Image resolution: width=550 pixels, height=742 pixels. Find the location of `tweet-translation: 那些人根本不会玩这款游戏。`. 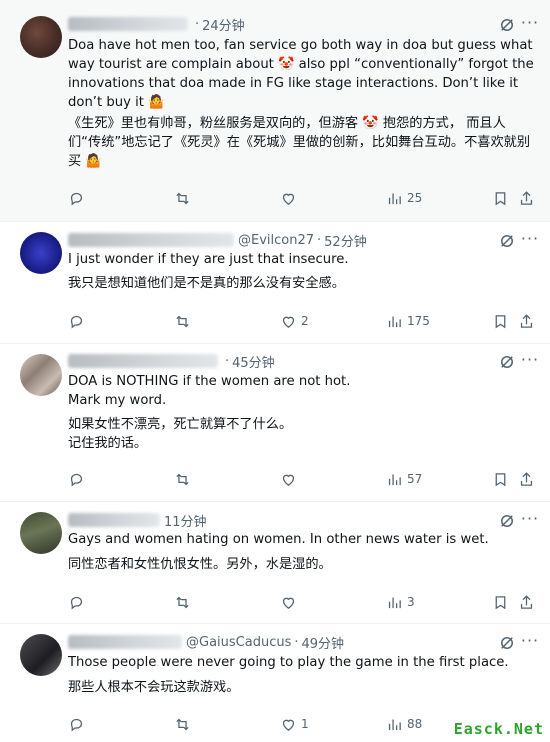

tweet-translation: 那些人根本不会玩这款游戏。 is located at coordinates (154, 687).